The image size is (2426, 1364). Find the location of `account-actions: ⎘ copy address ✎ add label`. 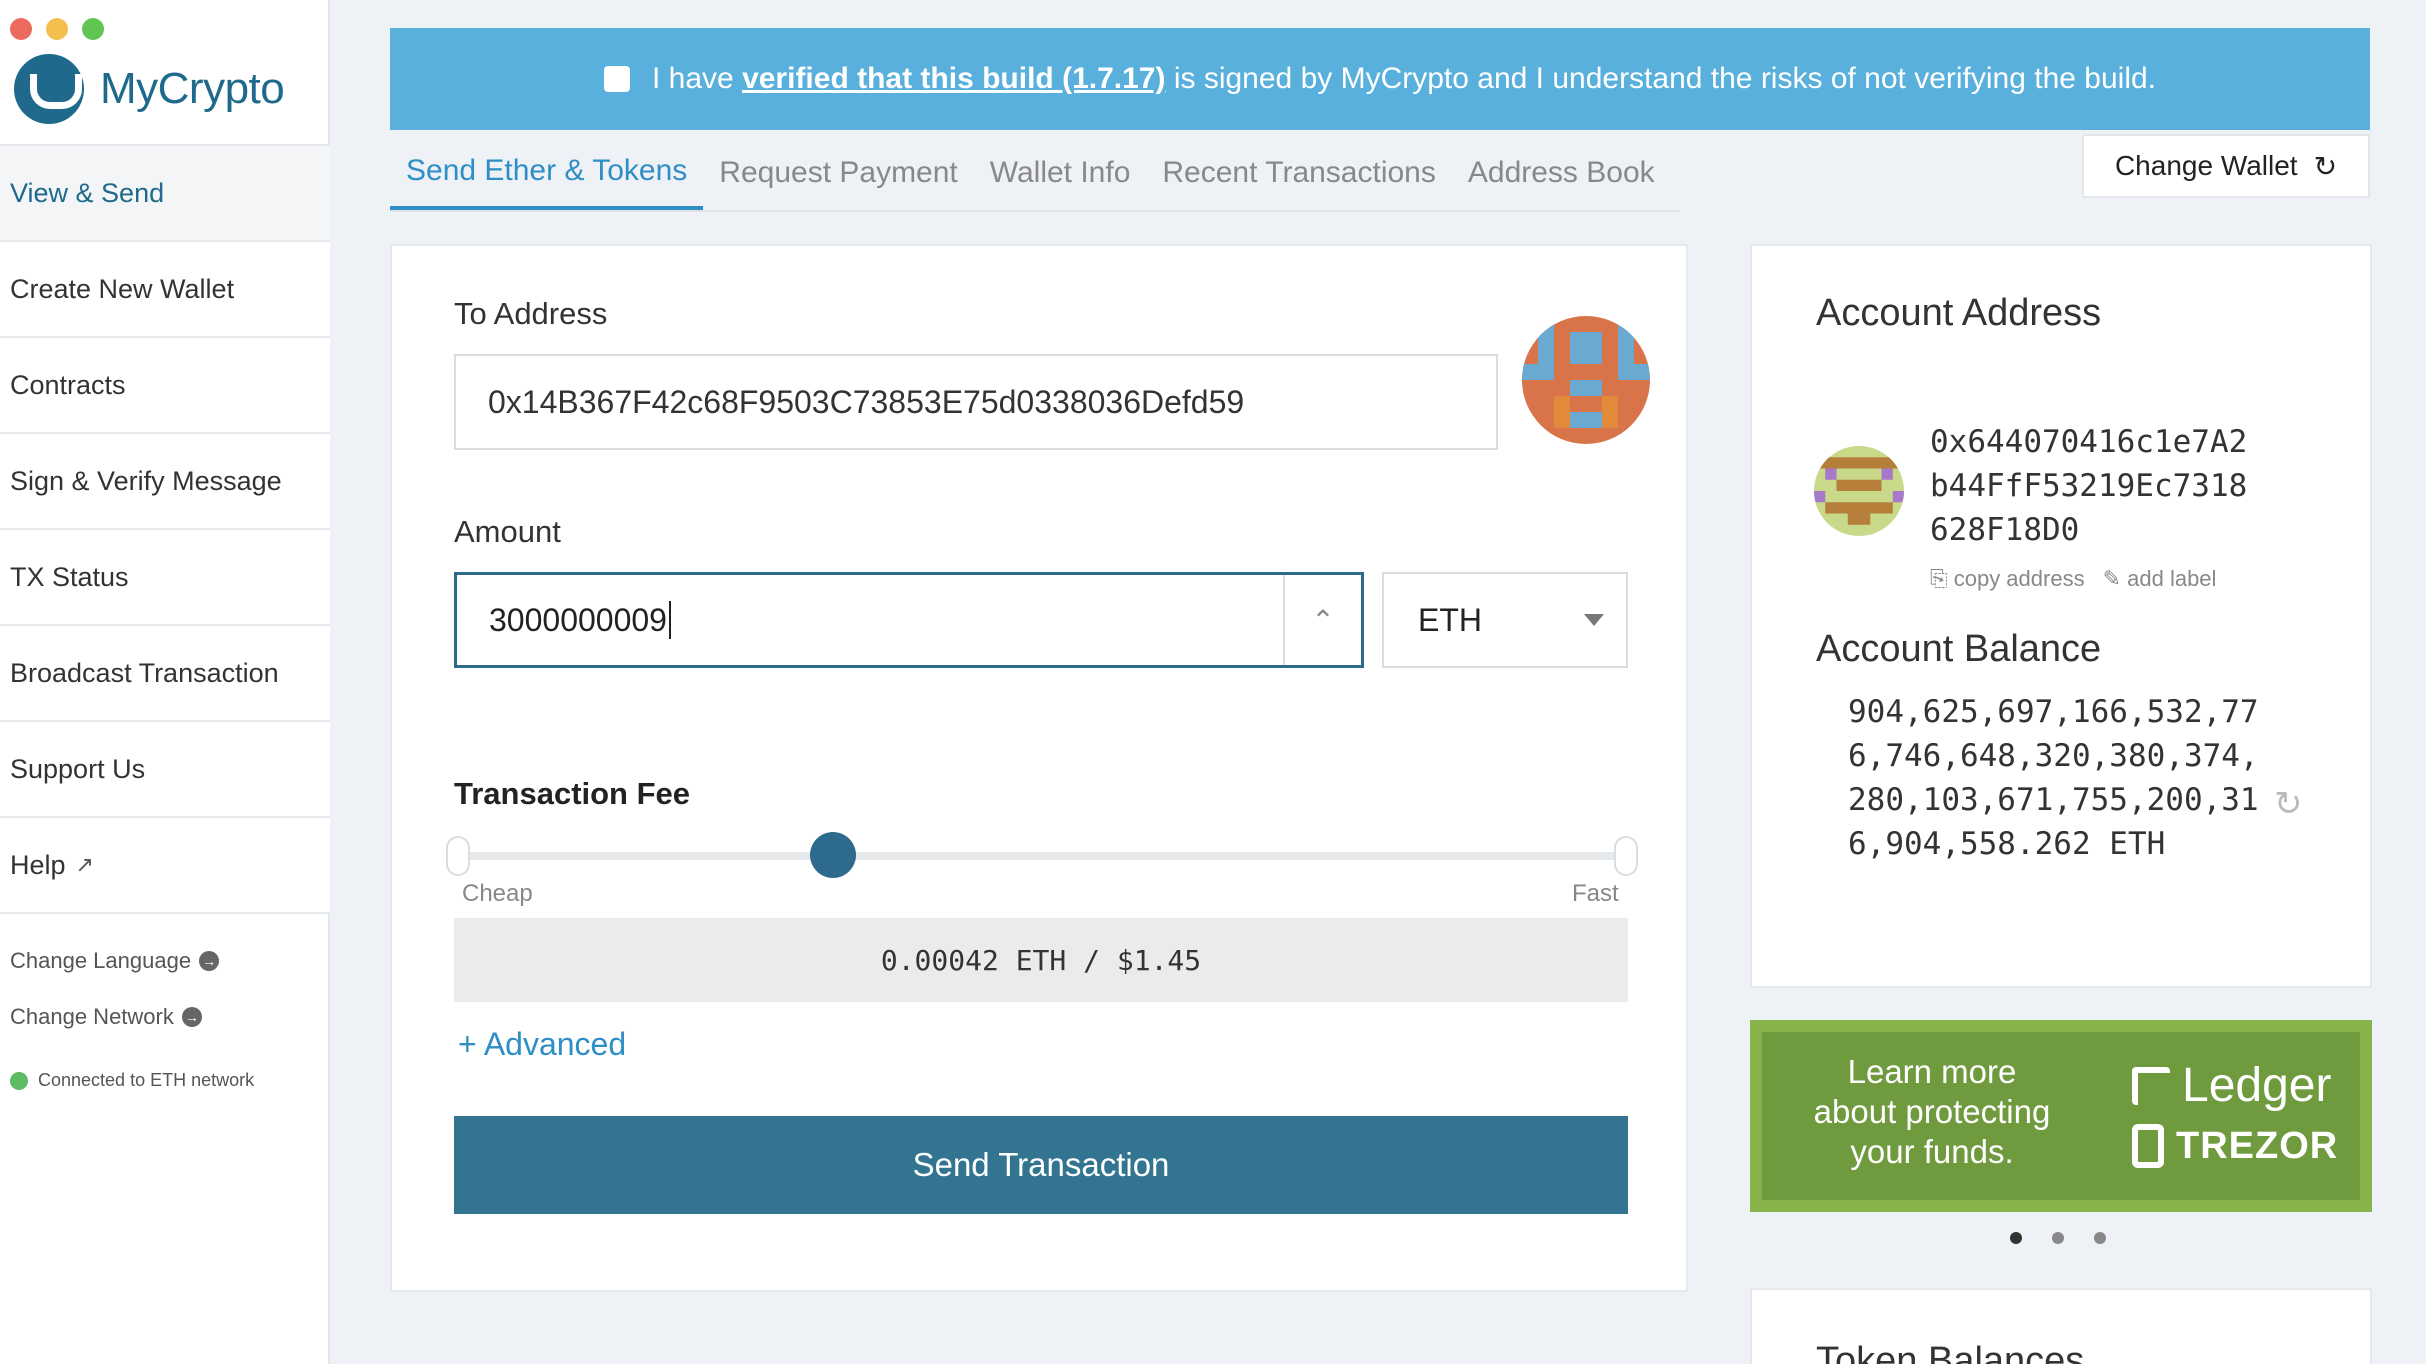

account-actions: ⎘ copy address ✎ add label is located at coordinates (2073, 579).